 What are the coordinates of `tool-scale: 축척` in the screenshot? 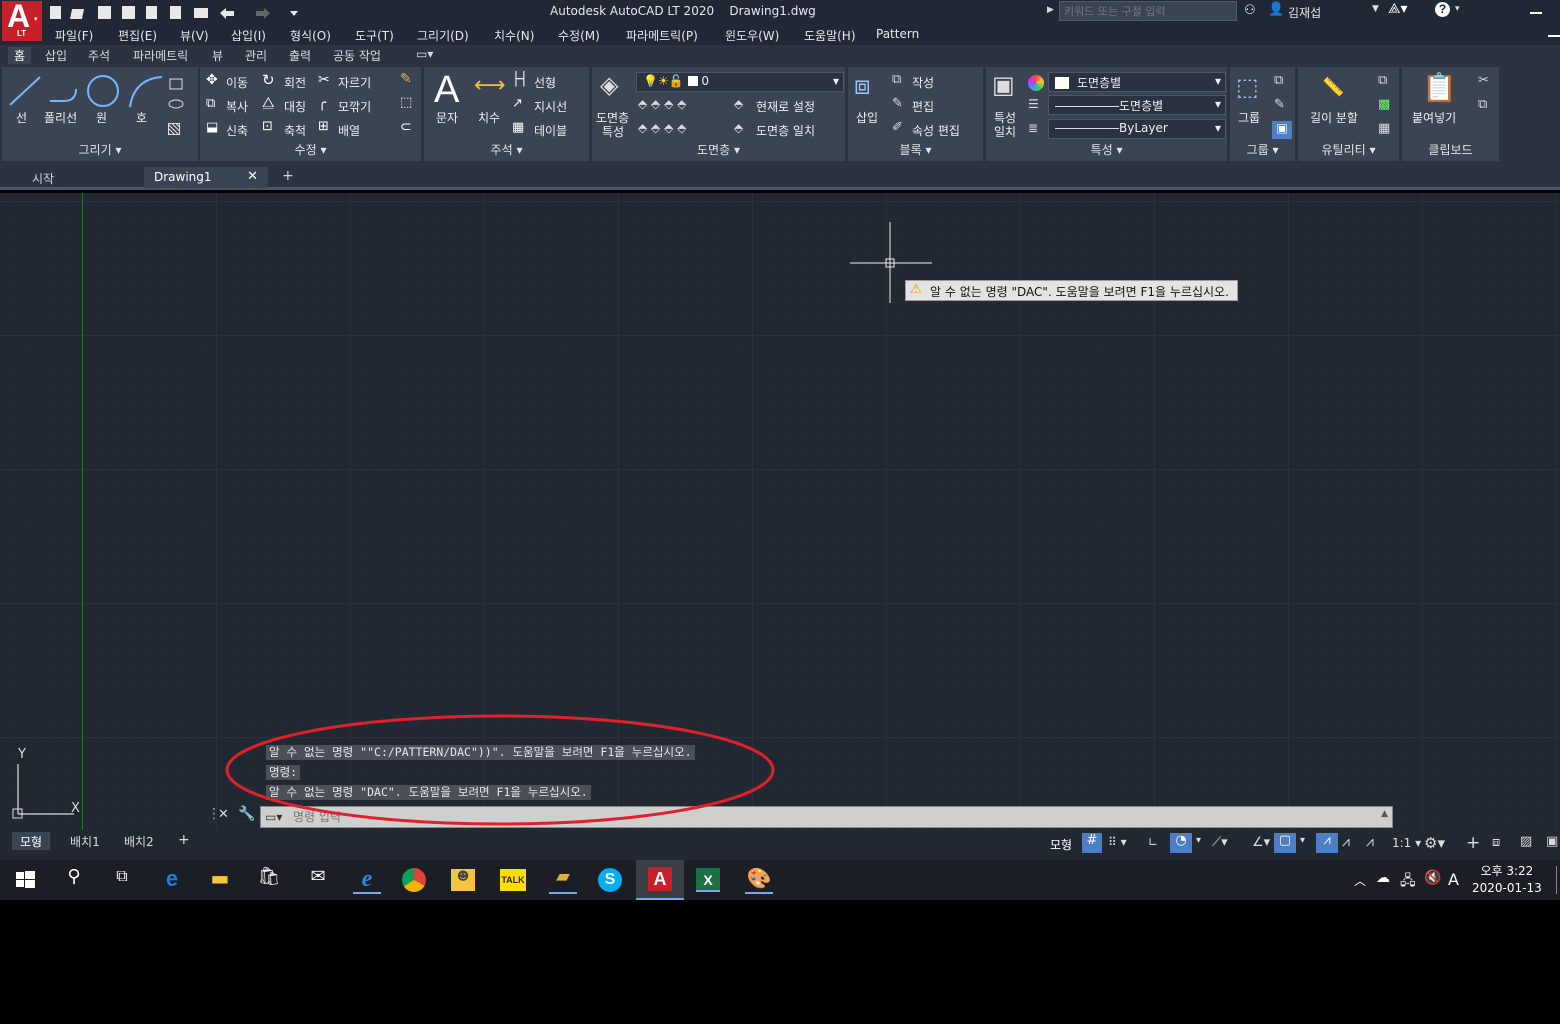 It's located at (295, 130).